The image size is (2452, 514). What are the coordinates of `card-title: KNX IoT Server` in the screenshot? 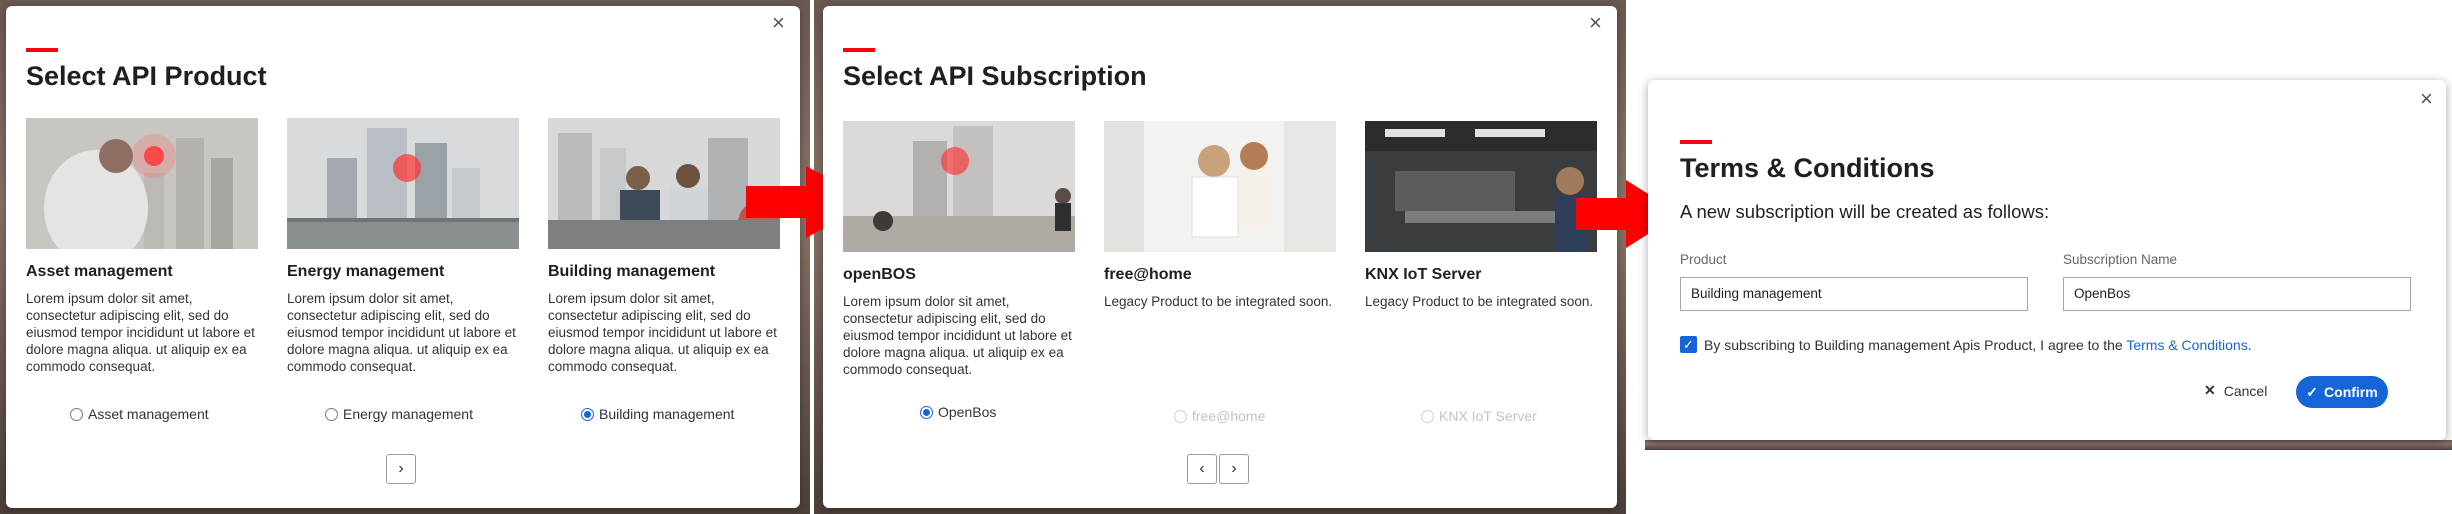 It's located at (1423, 274).